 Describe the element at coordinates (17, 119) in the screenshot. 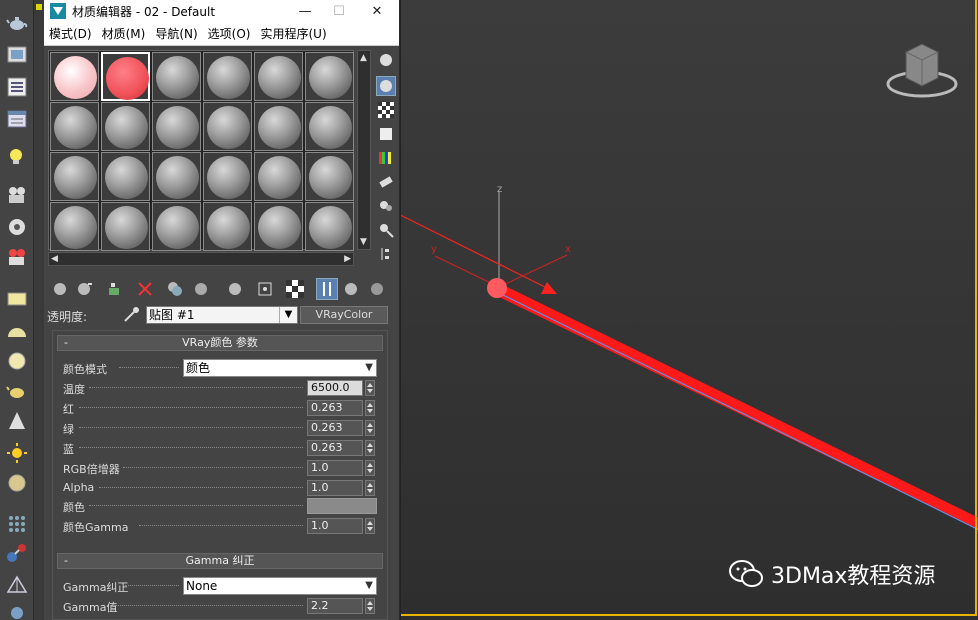

I see `scene-explorer-icon` at that location.